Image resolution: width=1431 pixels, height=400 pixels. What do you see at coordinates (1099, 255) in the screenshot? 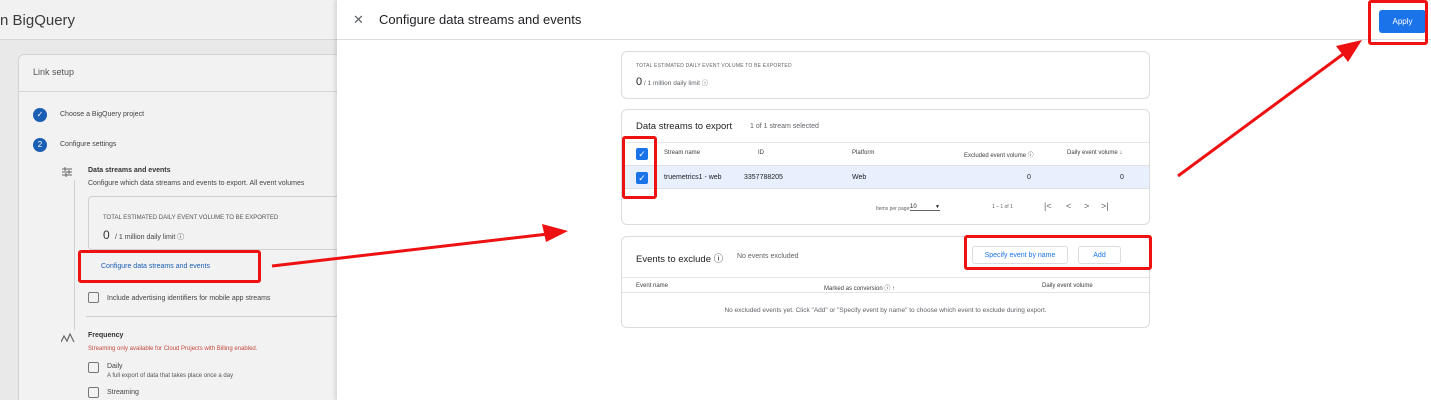
I see `add-event-button: Add` at bounding box center [1099, 255].